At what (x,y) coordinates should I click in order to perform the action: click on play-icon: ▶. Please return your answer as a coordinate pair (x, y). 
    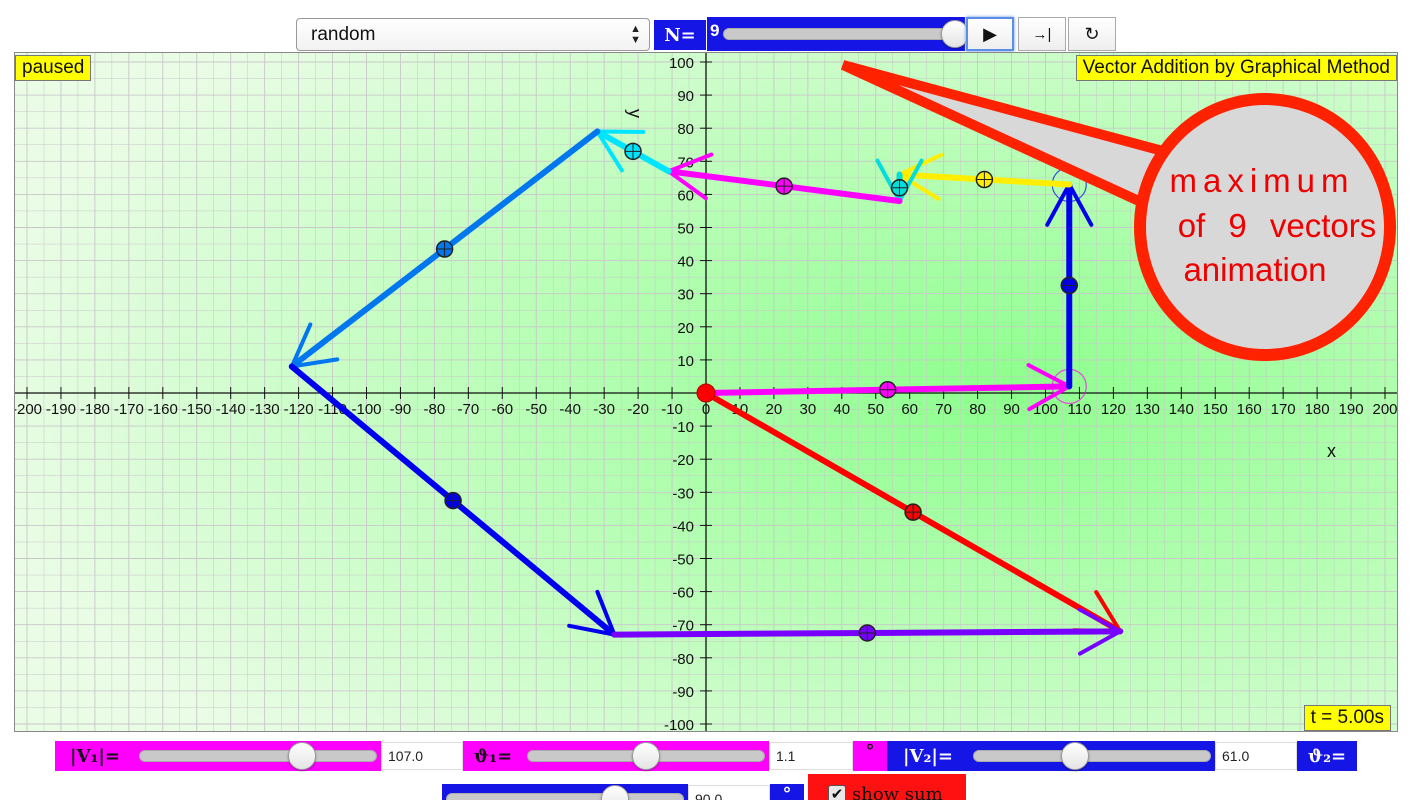
    Looking at the image, I should click on (990, 33).